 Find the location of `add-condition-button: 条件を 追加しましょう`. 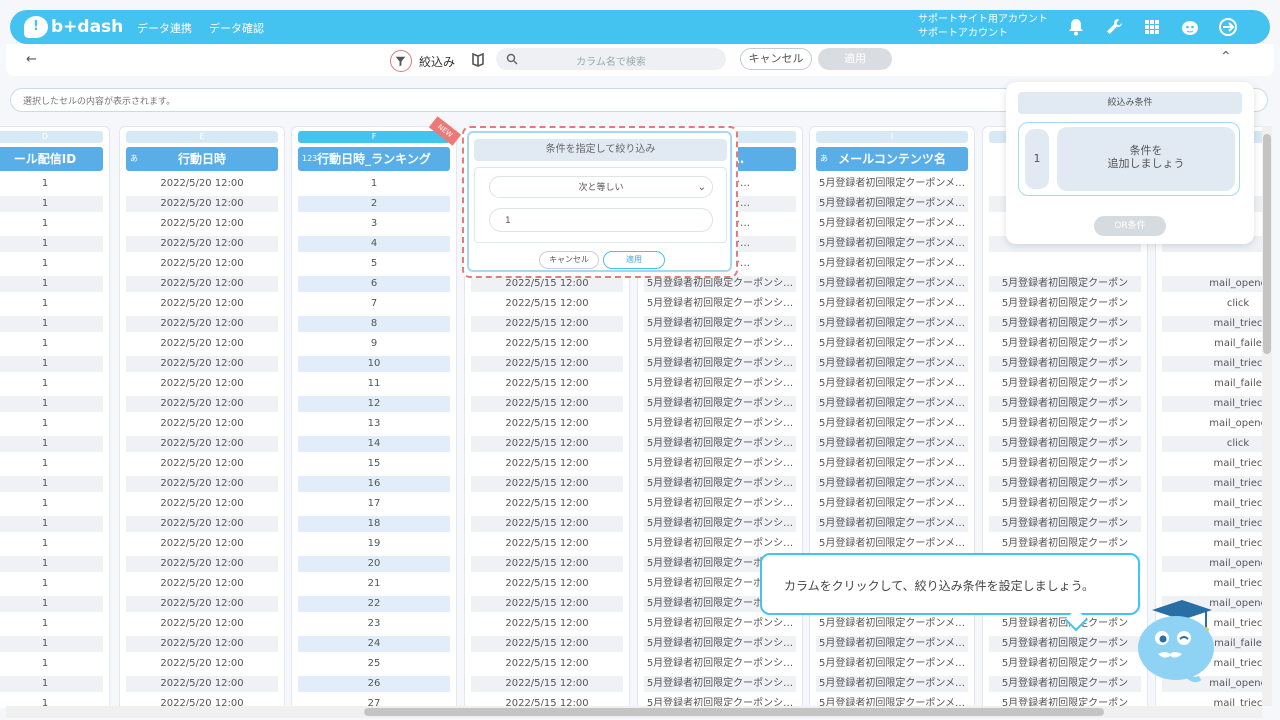

add-condition-button: 条件を 追加しましょう is located at coordinates (1146, 159).